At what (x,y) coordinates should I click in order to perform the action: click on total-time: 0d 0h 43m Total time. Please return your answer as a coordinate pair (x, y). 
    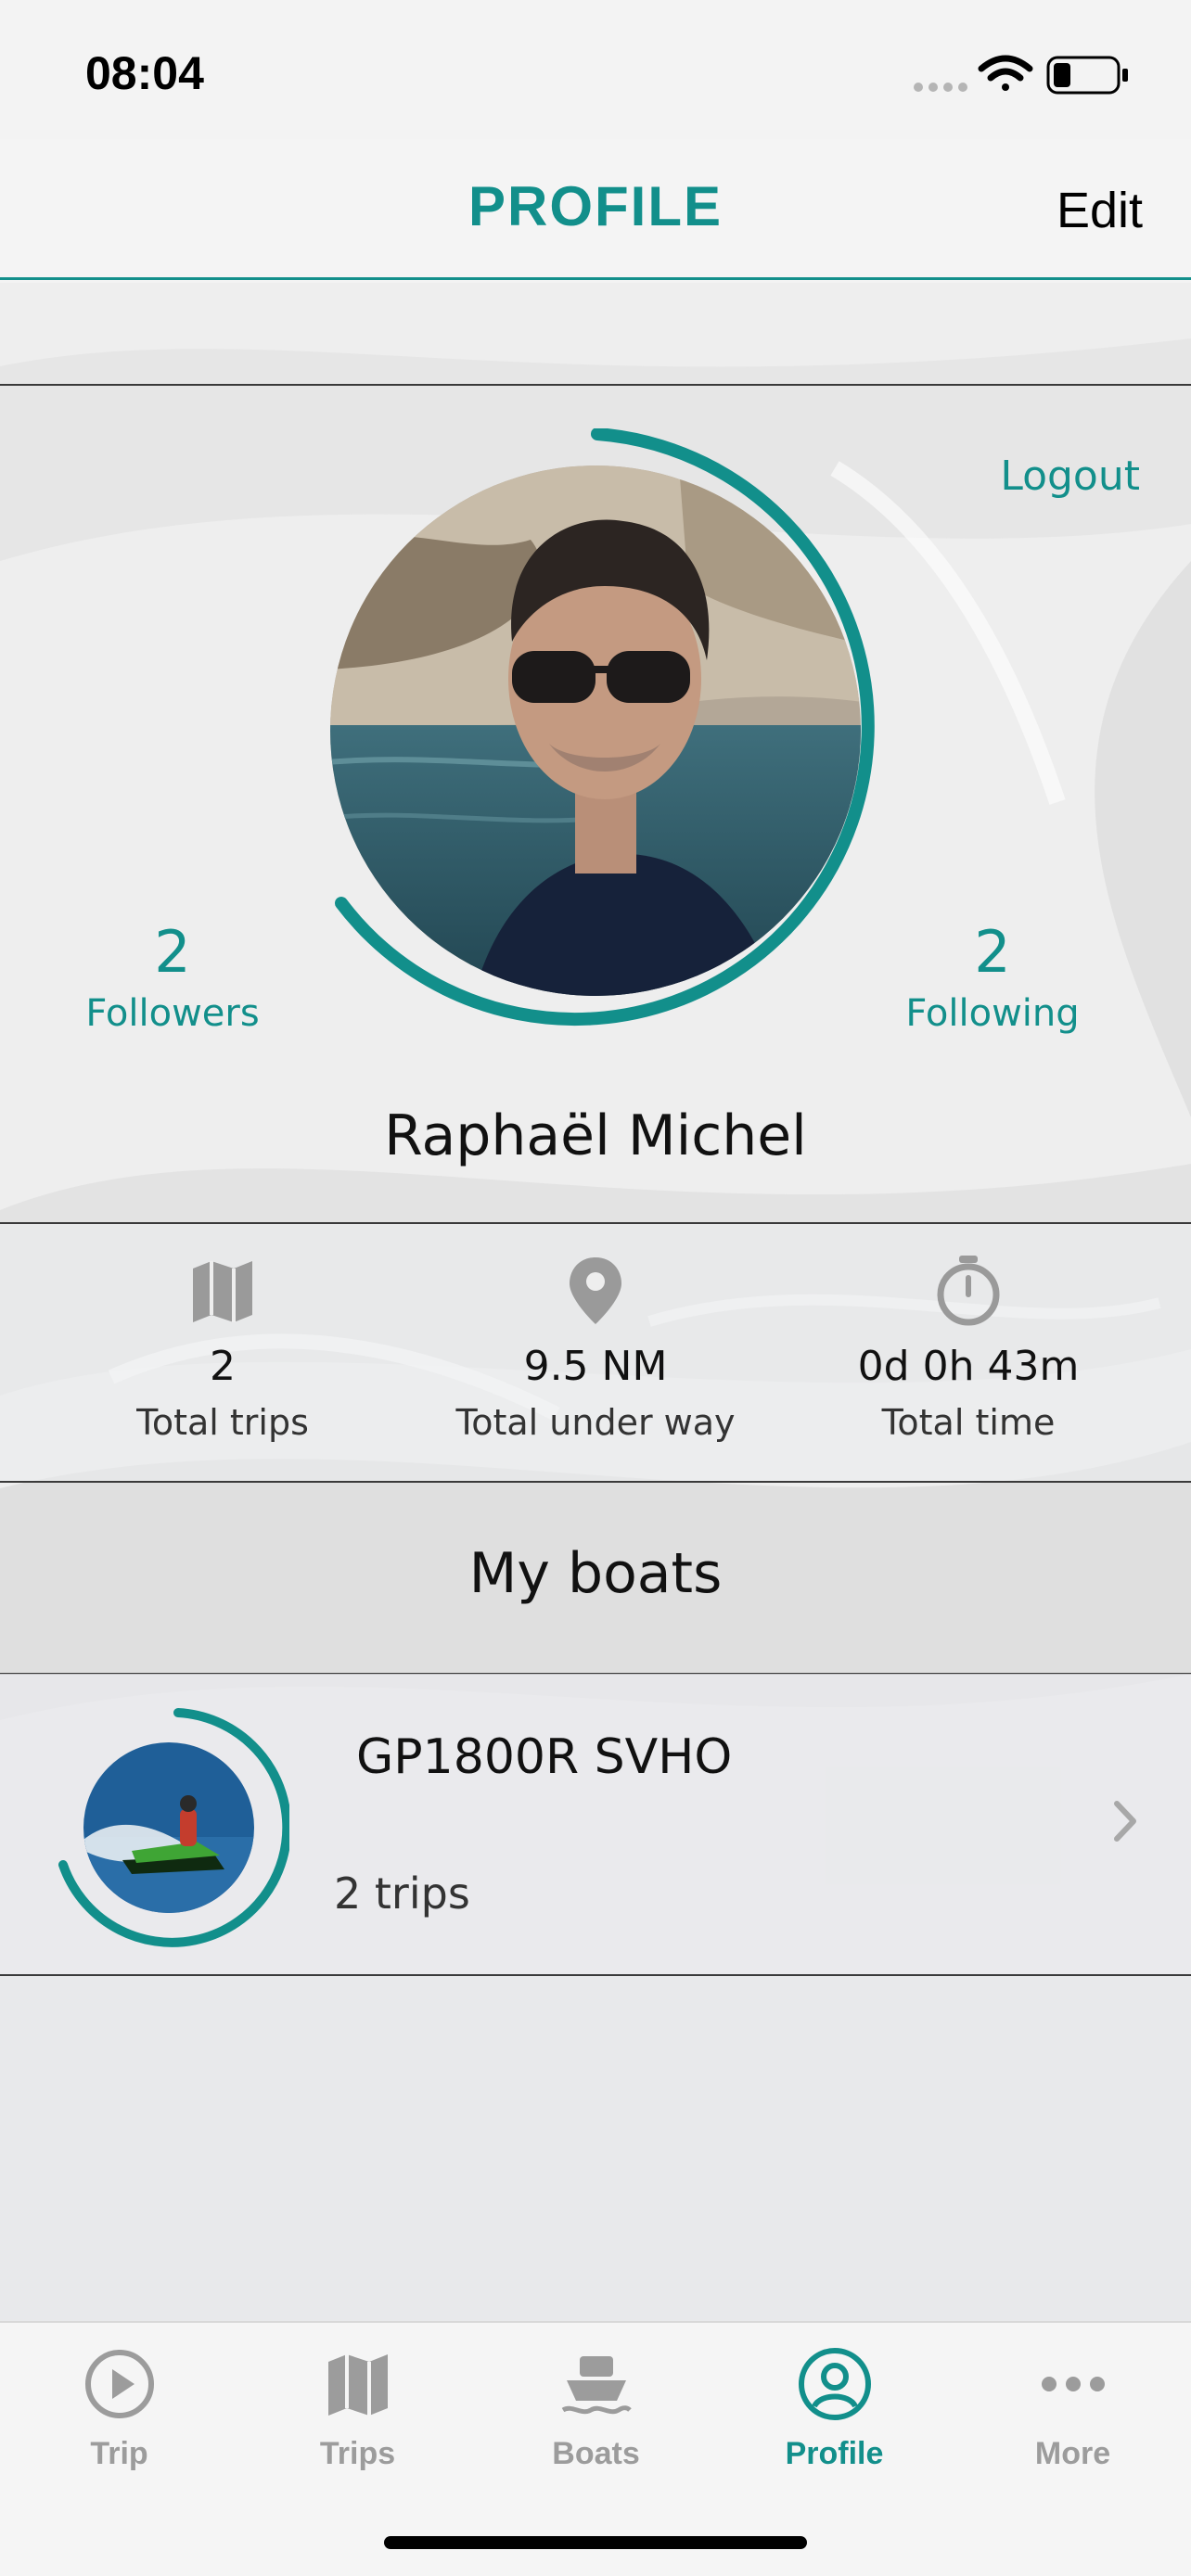
    Looking at the image, I should click on (969, 1348).